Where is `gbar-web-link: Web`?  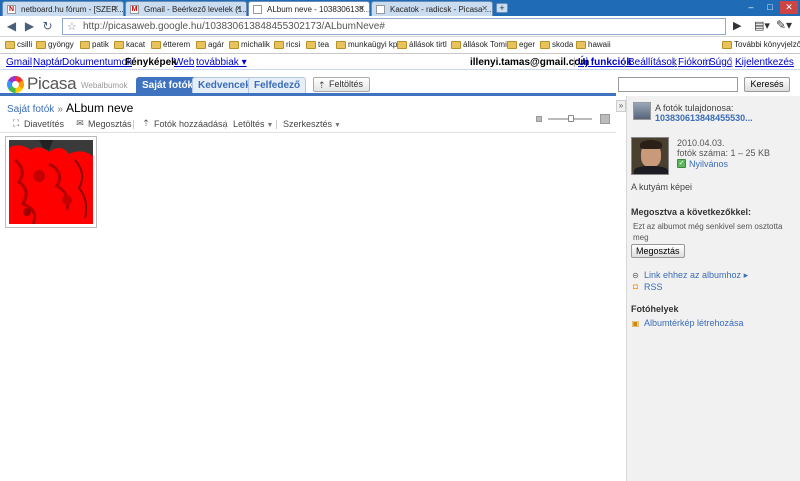
gbar-web-link: Web is located at coordinates (184, 62).